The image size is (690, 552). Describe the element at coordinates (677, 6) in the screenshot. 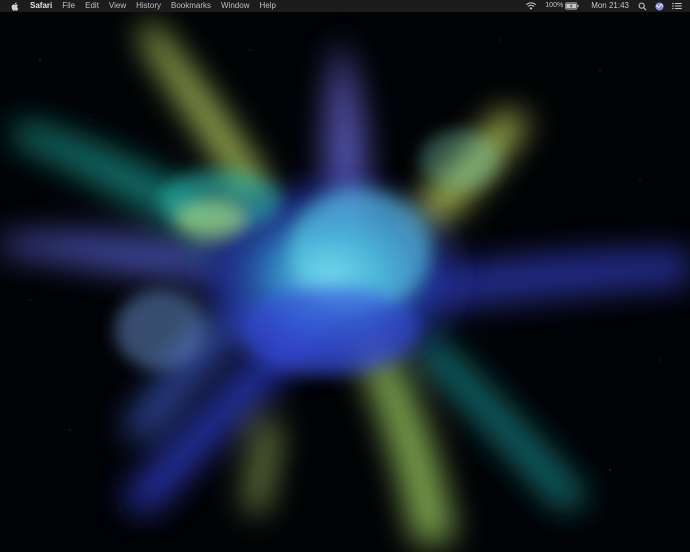

I see `list-icon` at that location.